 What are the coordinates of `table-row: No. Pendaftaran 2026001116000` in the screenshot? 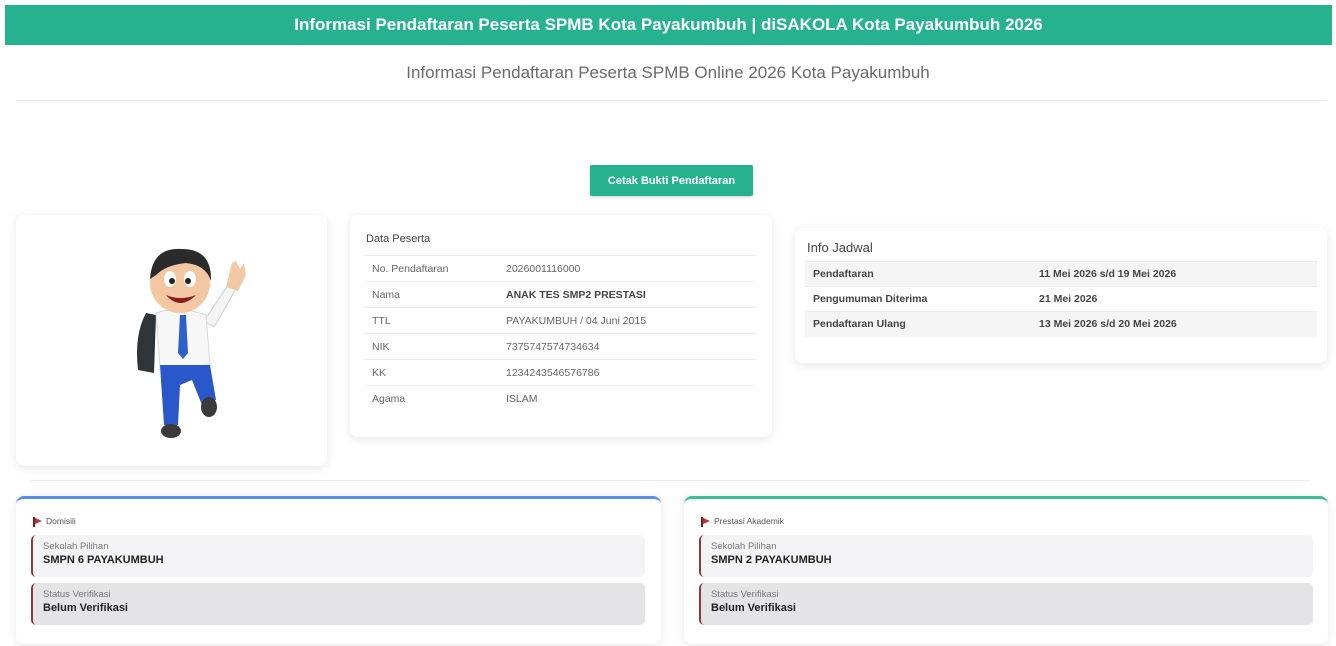 It's located at (560, 268).